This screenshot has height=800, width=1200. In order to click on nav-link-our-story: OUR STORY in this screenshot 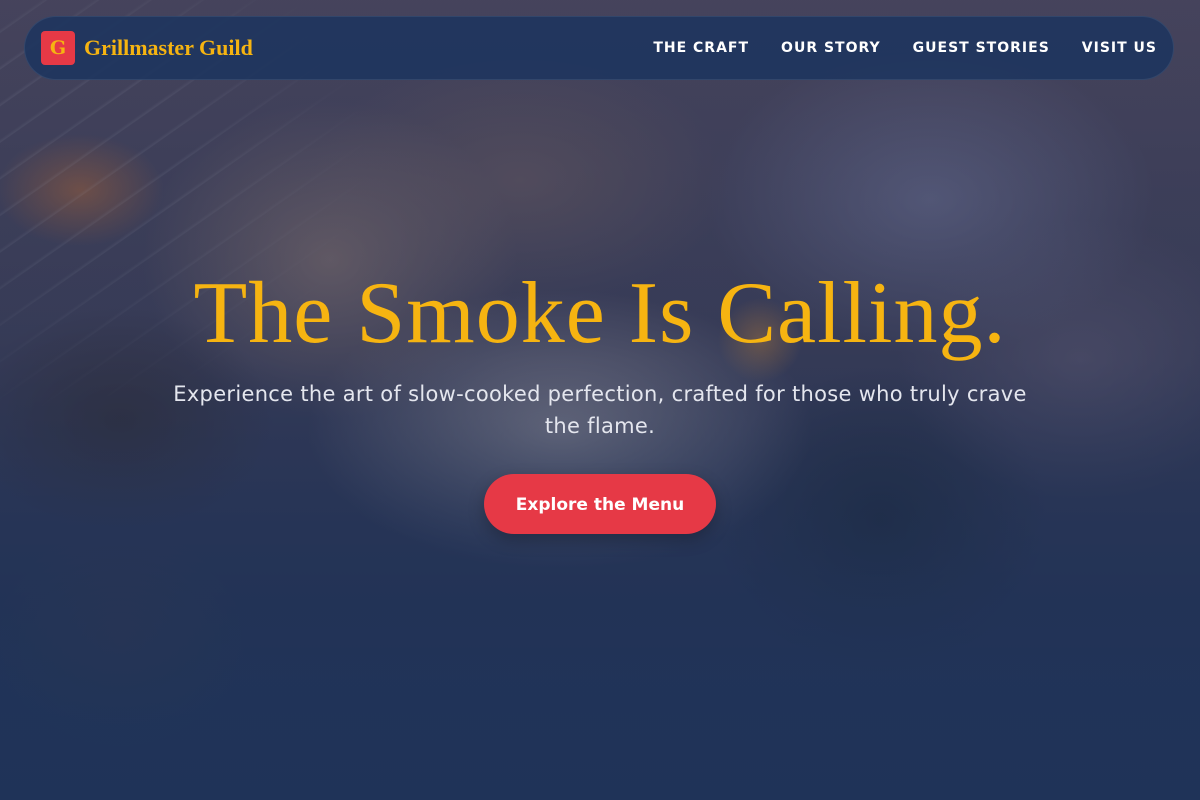, I will do `click(831, 48)`.